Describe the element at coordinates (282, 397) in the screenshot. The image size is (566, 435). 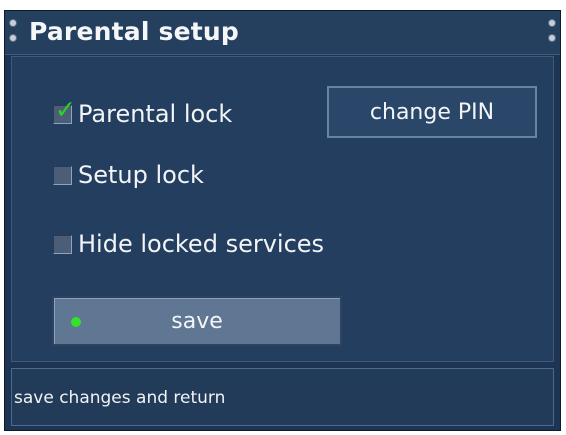
I see `status-bar: save changes and return` at that location.